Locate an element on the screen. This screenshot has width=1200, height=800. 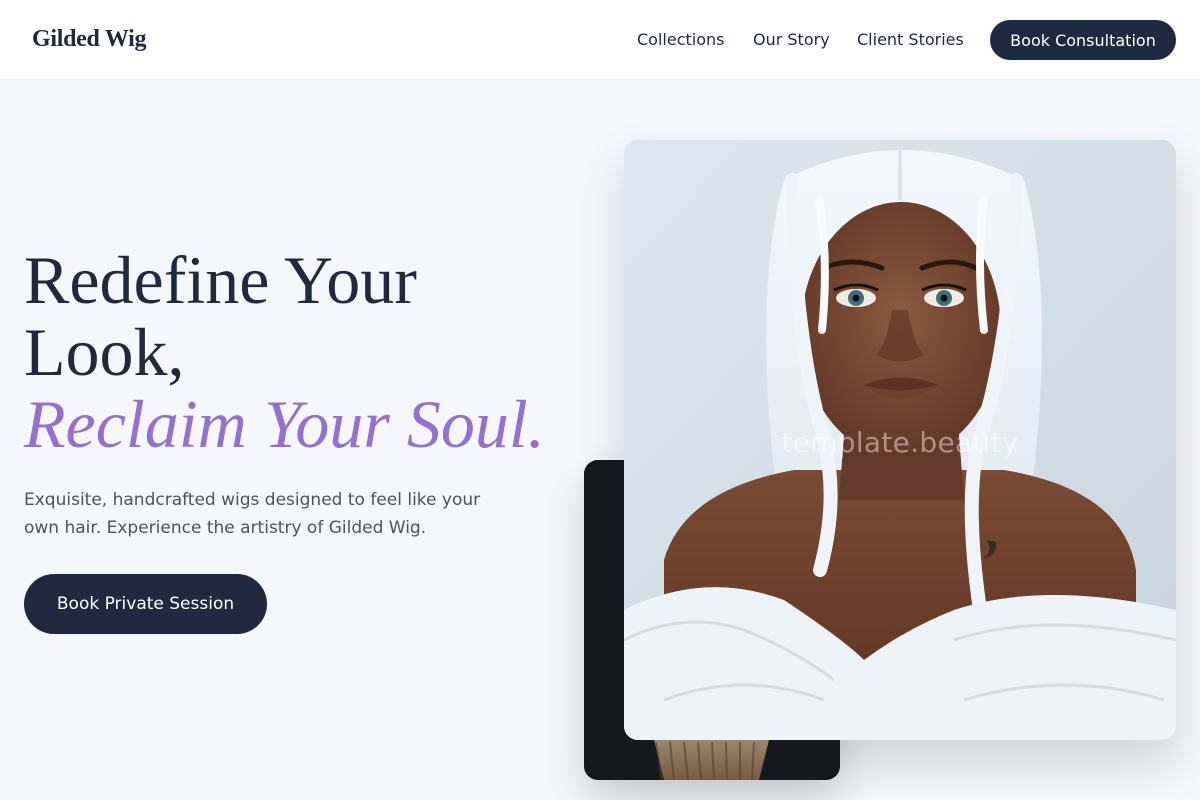
hero-title-line-1: Redefine Your is located at coordinates (220, 280).